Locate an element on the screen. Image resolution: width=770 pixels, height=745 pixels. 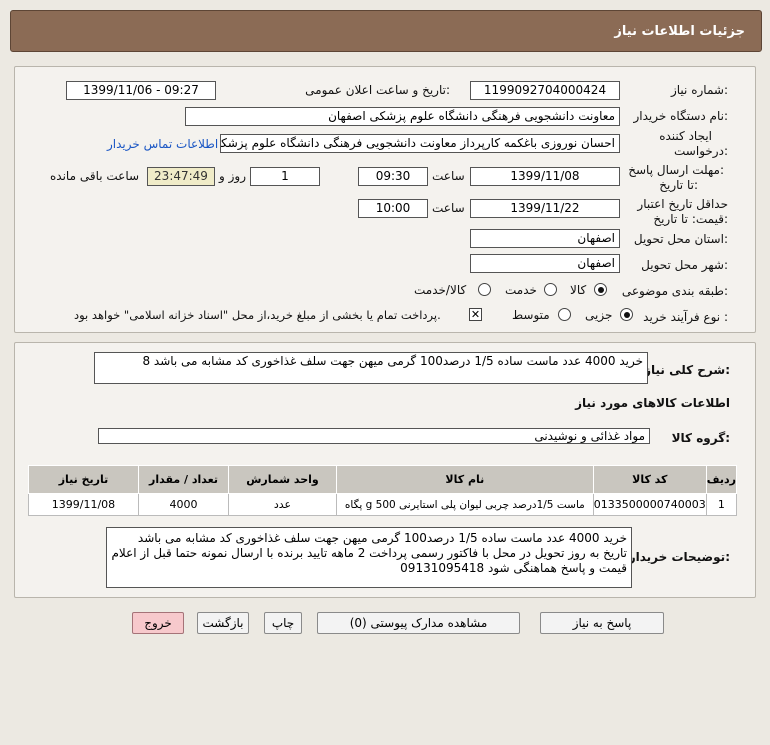
remaining-label: ساعت باقی مانده is located at coordinates (95, 176).